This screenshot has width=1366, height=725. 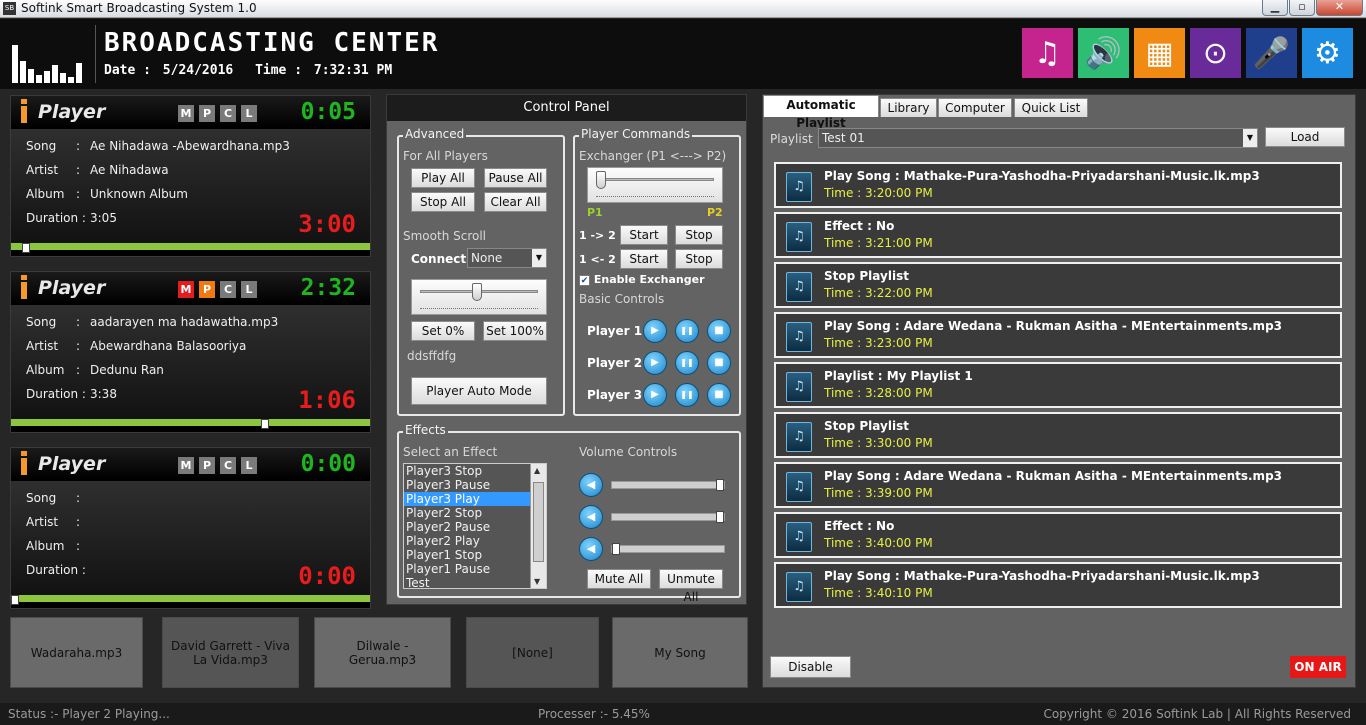 What do you see at coordinates (699, 235) in the screenshot?
I see `exchange-1-to-2-stop-button: Stop` at bounding box center [699, 235].